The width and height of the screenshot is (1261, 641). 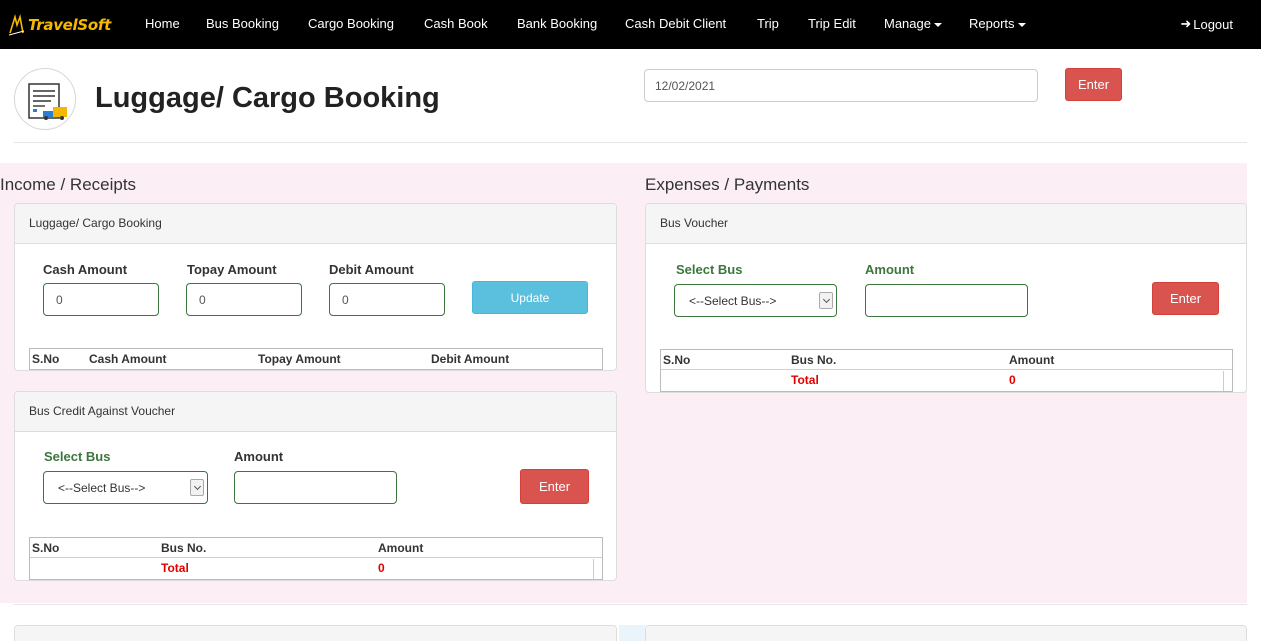 What do you see at coordinates (1185, 298) in the screenshot?
I see `bus-voucher-enter-button: Enter` at bounding box center [1185, 298].